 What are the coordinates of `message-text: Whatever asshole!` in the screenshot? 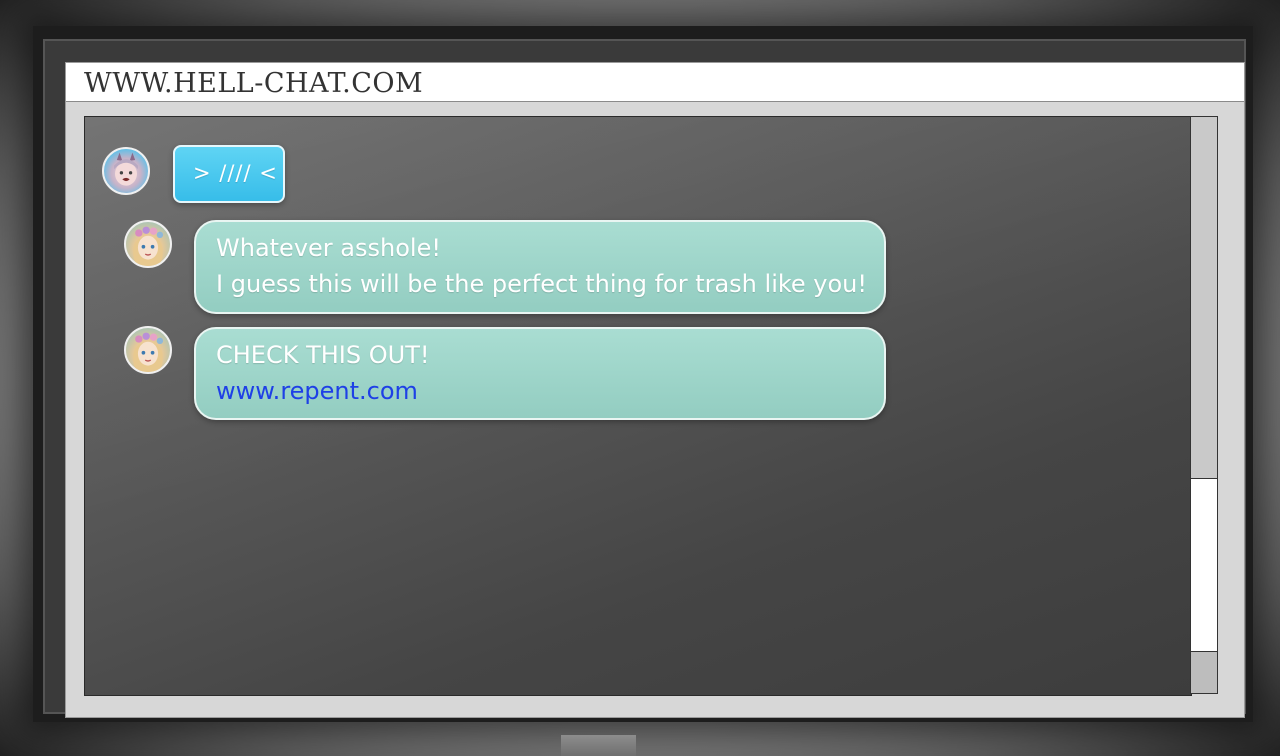 It's located at (328, 248).